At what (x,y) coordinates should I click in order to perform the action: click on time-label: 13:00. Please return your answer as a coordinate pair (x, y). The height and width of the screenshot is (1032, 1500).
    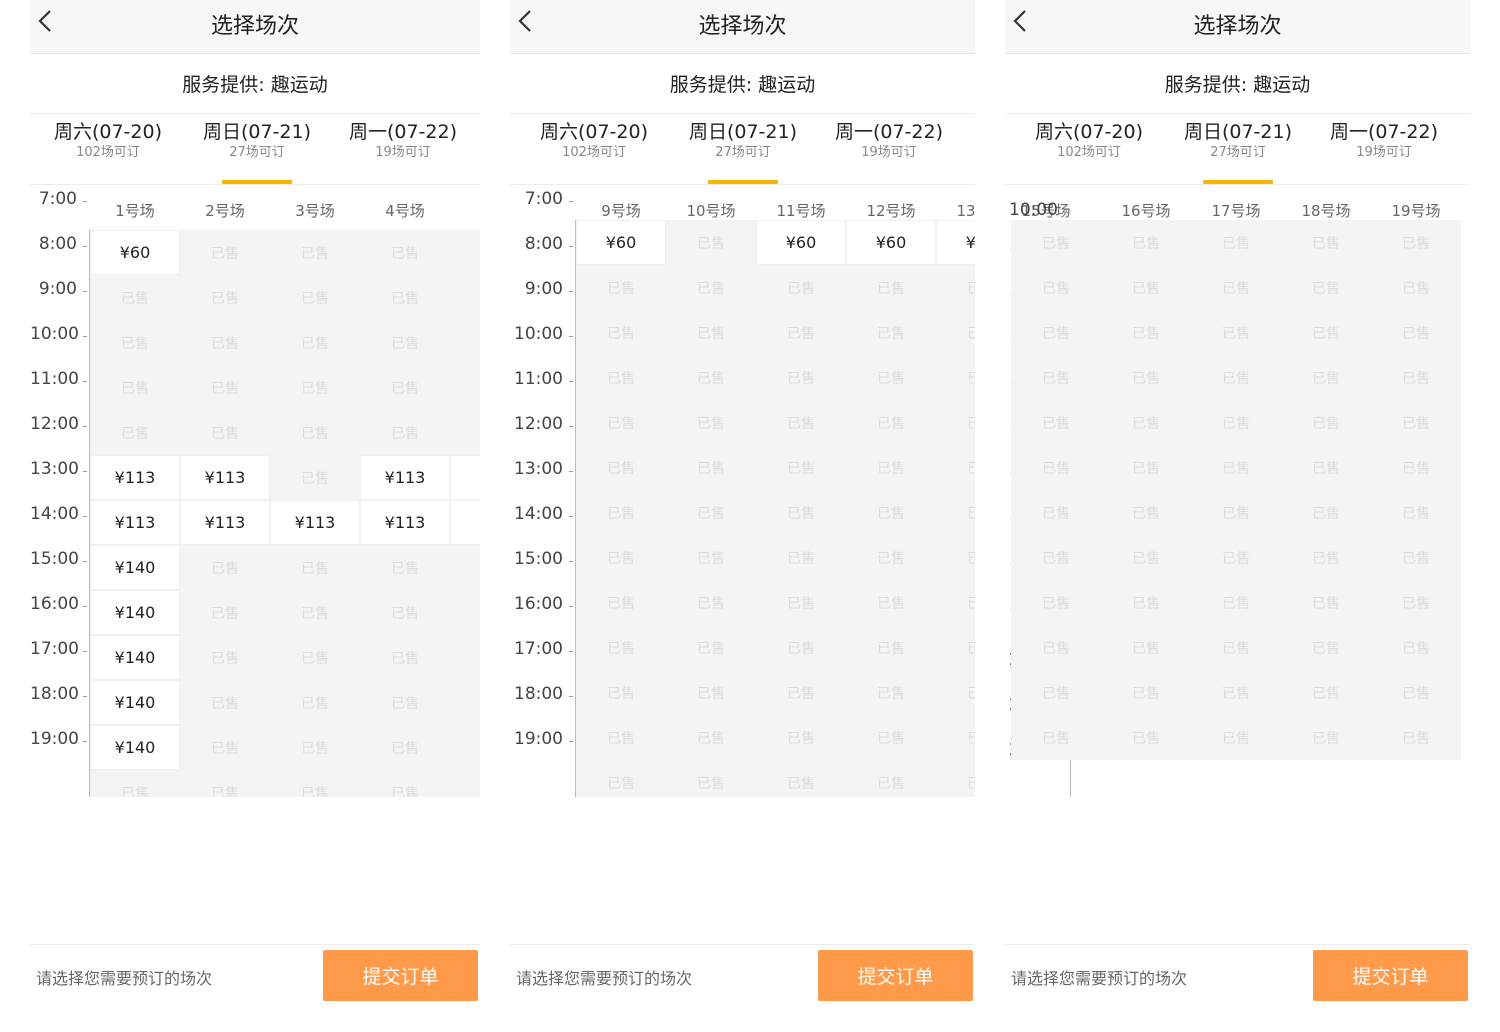
    Looking at the image, I should click on (54, 469).